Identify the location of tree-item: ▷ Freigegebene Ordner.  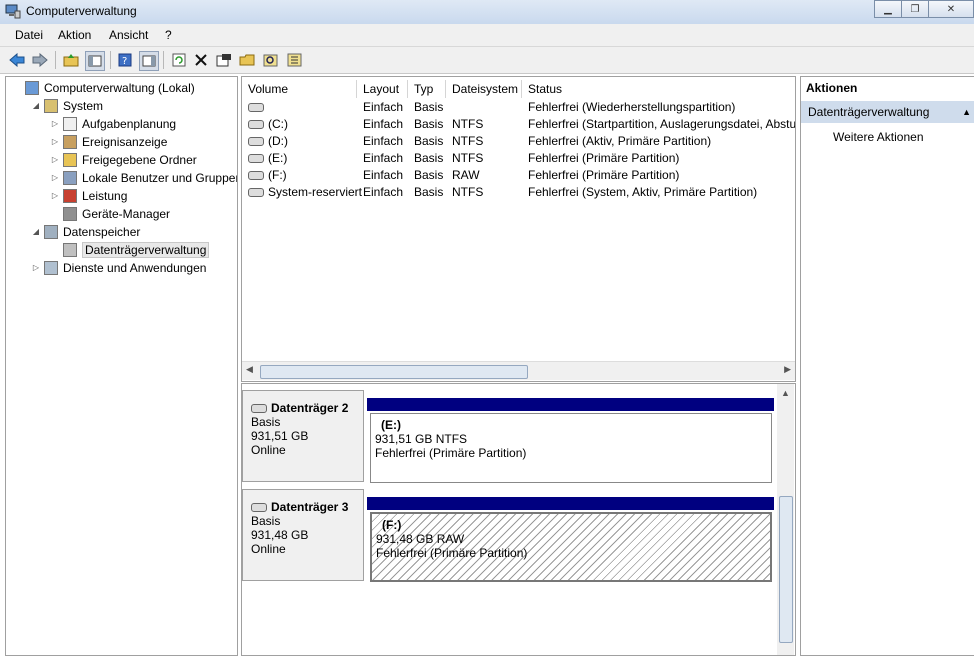
(123, 159).